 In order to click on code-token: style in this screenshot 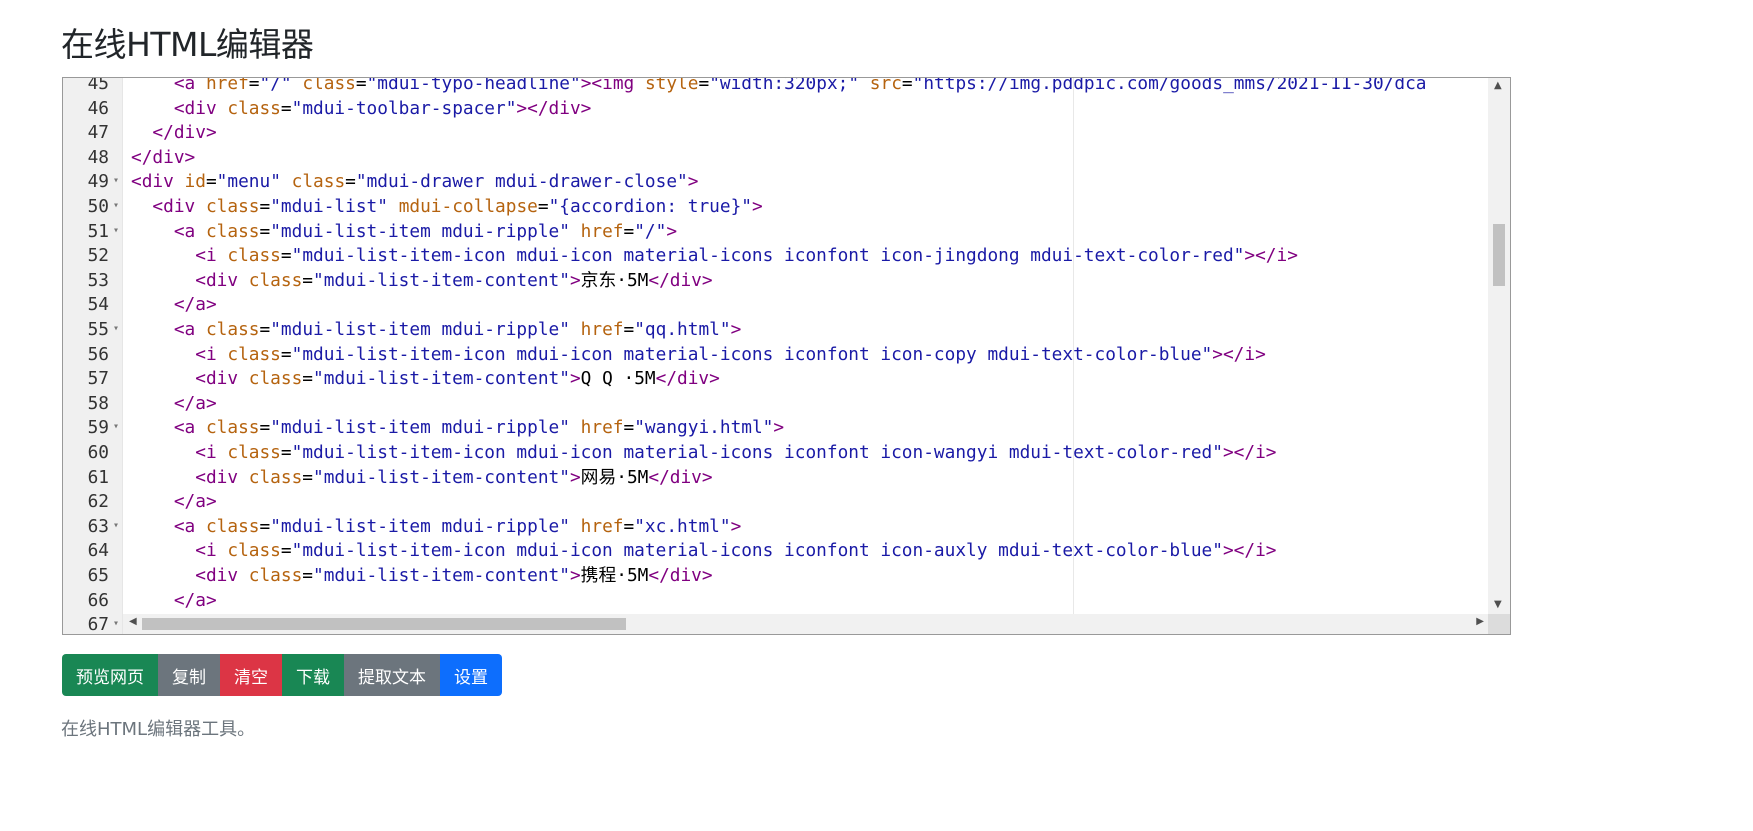, I will do `click(671, 86)`.